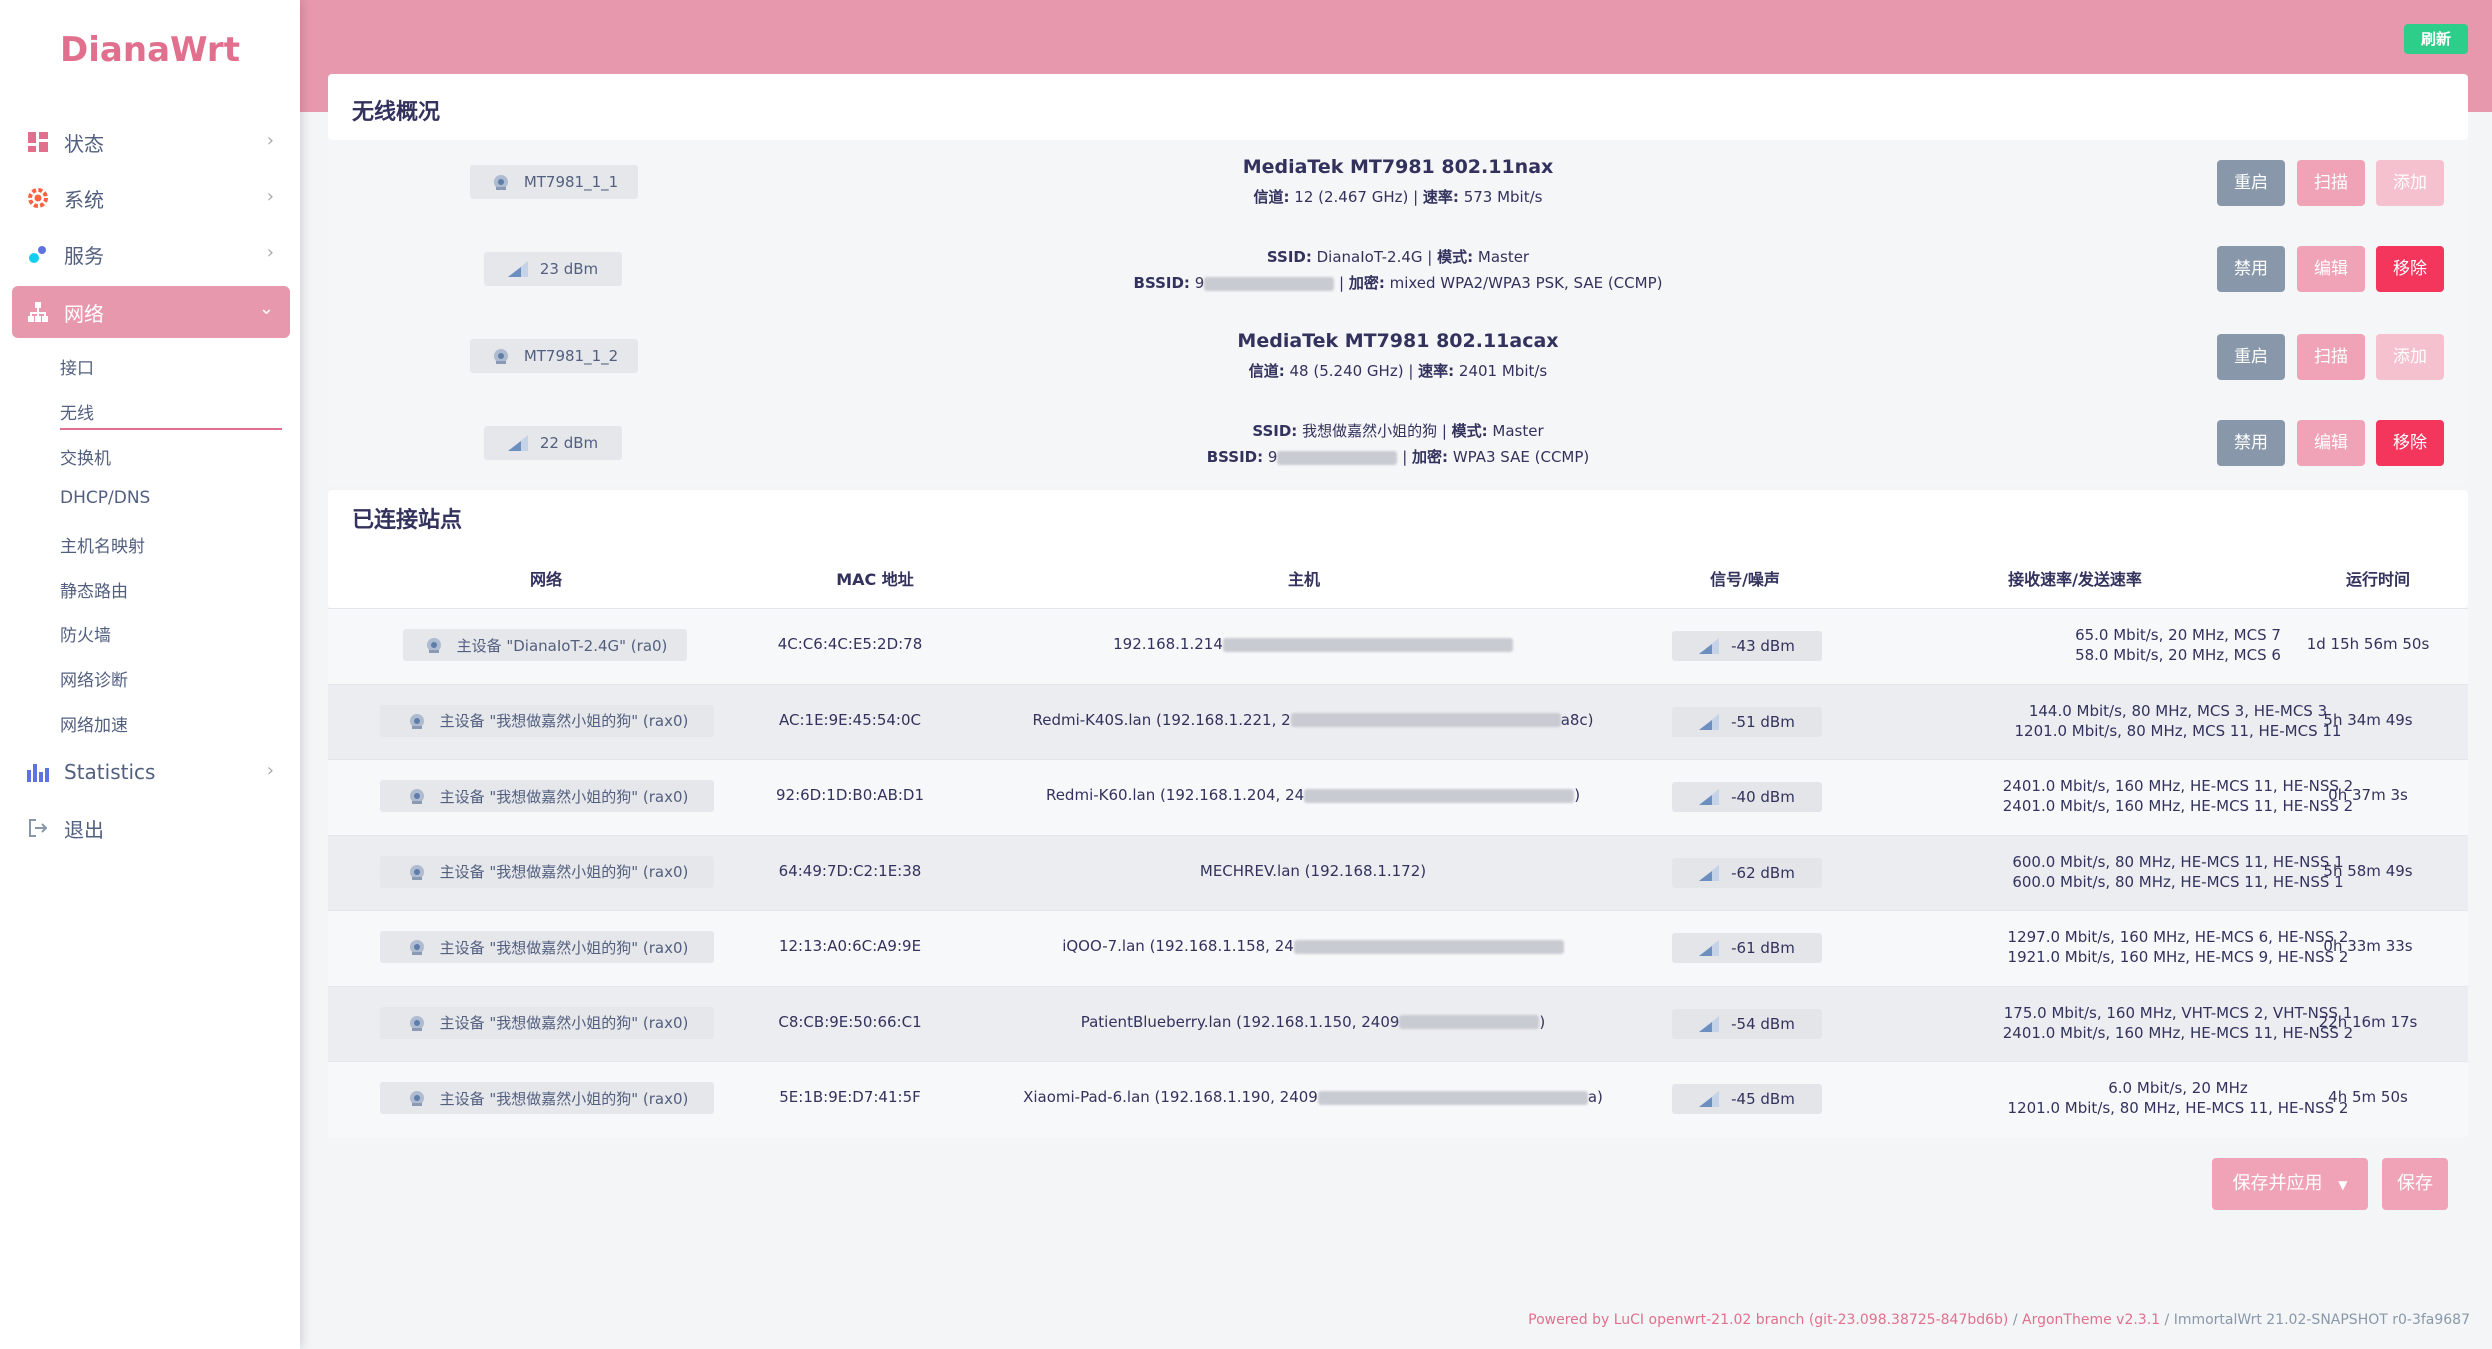 Image resolution: width=2492 pixels, height=1349 pixels. What do you see at coordinates (1398, 549) in the screenshot?
I see `stations-panel-header: 已连接站点` at bounding box center [1398, 549].